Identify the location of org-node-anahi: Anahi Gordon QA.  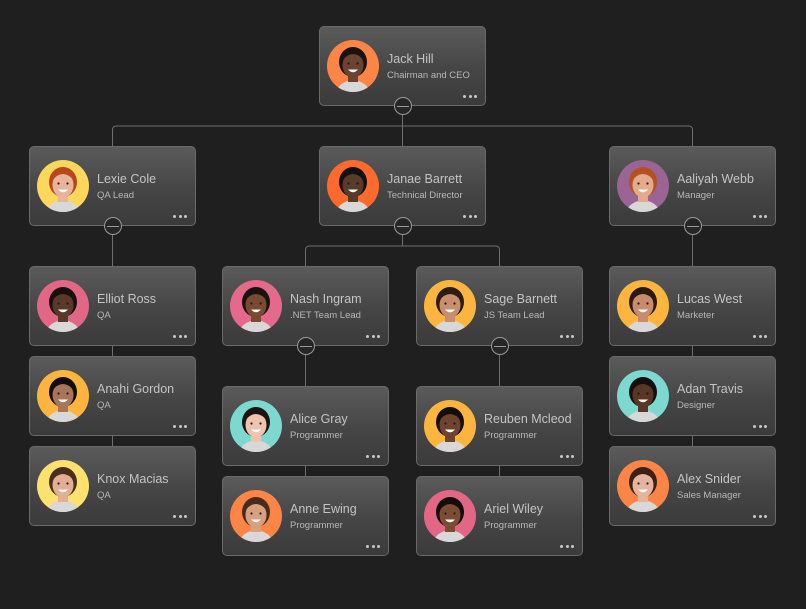
(112, 396).